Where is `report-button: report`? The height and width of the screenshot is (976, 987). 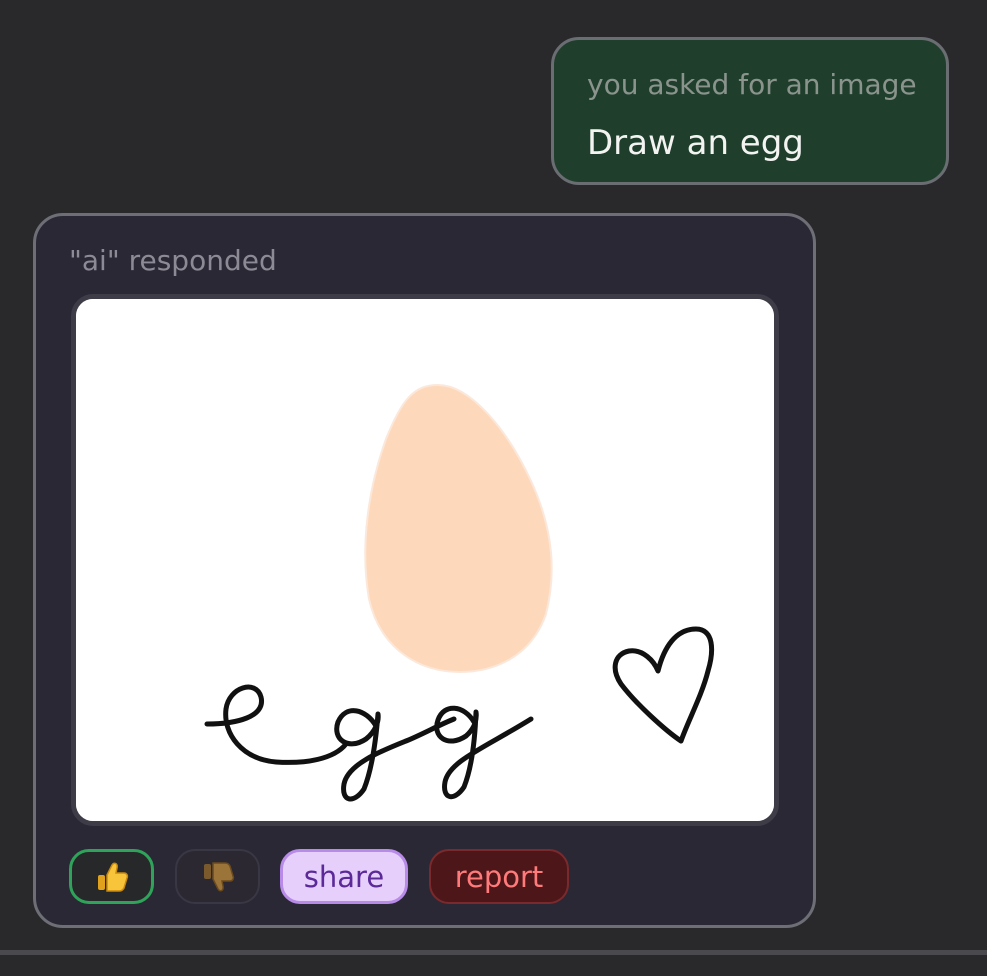 report-button: report is located at coordinates (499, 876).